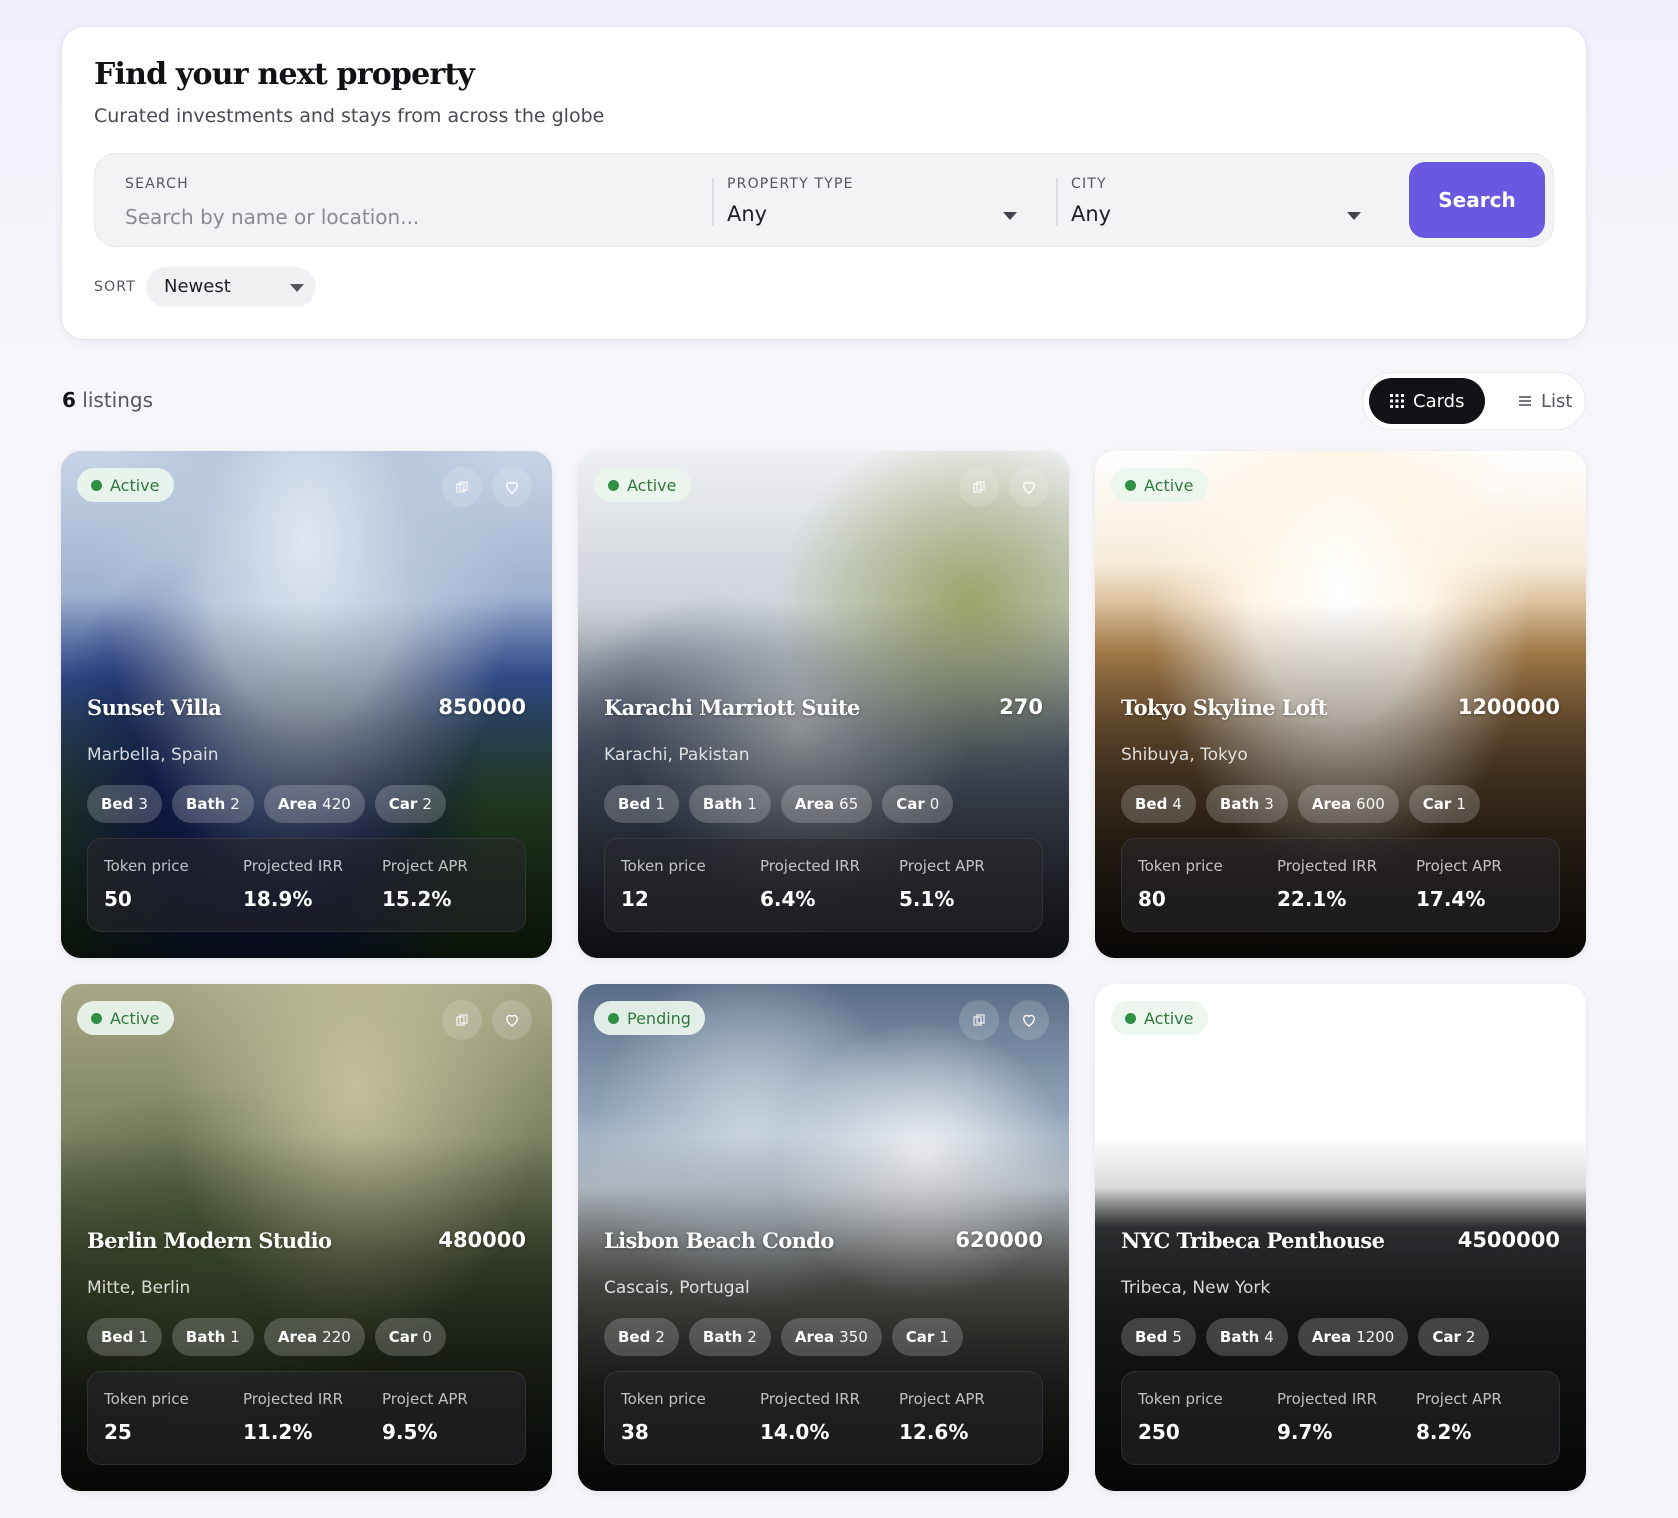  I want to click on token-price-metric: Token price 38, so click(663, 1417).